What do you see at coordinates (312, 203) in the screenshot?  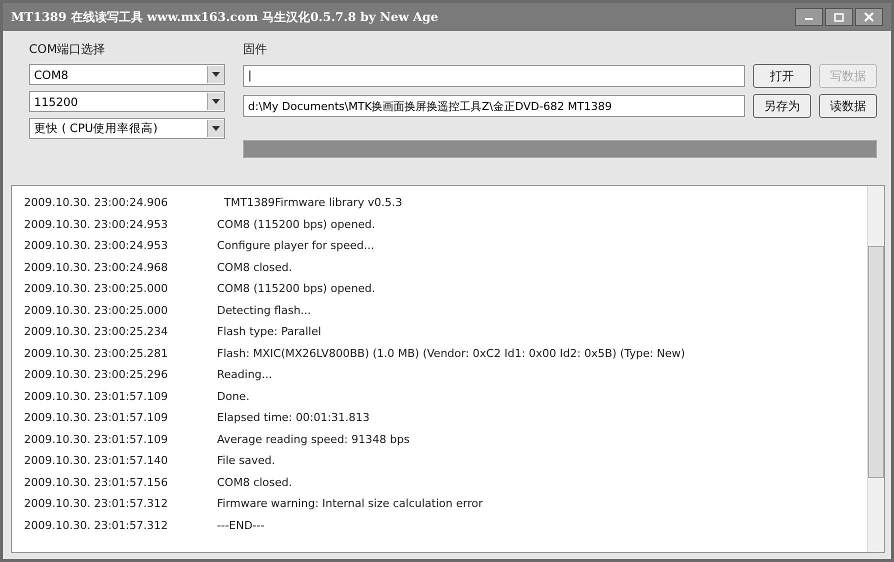 I see `log-message: TMT1389Firmware library v0.5.3` at bounding box center [312, 203].